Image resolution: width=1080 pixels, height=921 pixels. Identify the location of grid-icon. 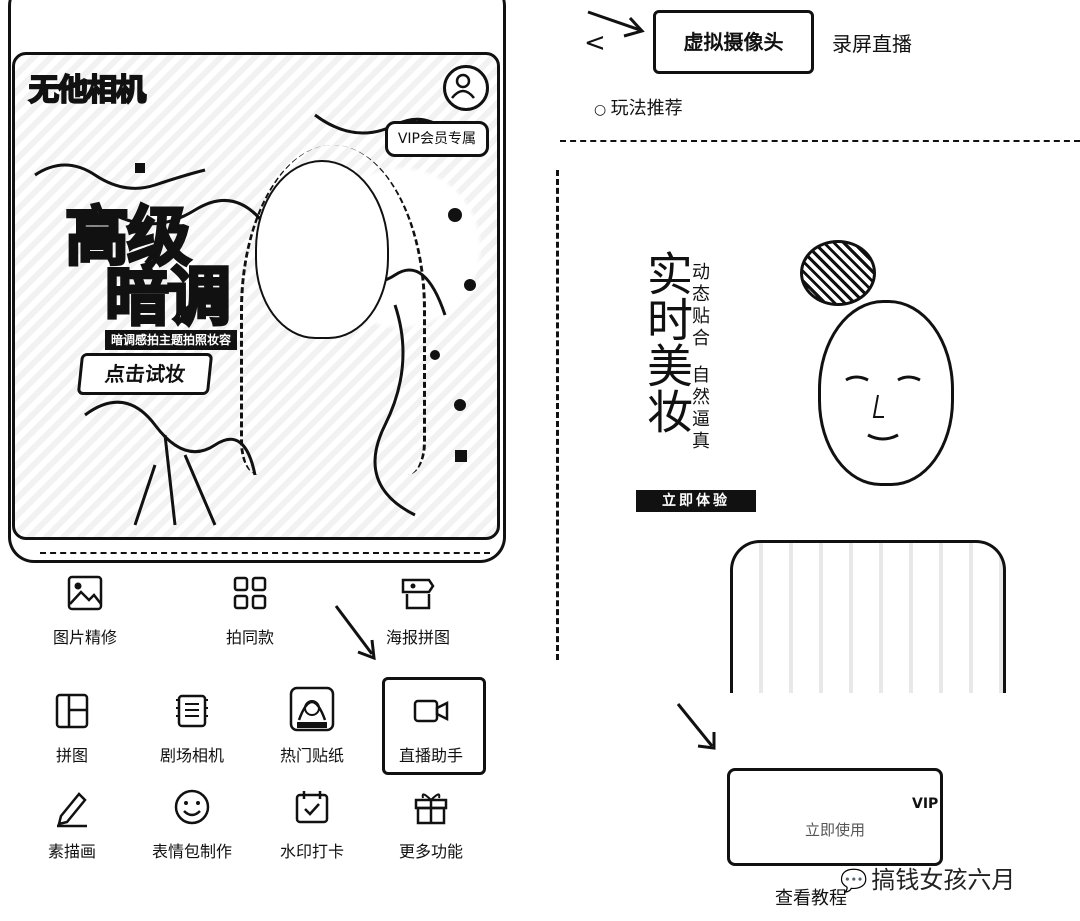
(250, 593).